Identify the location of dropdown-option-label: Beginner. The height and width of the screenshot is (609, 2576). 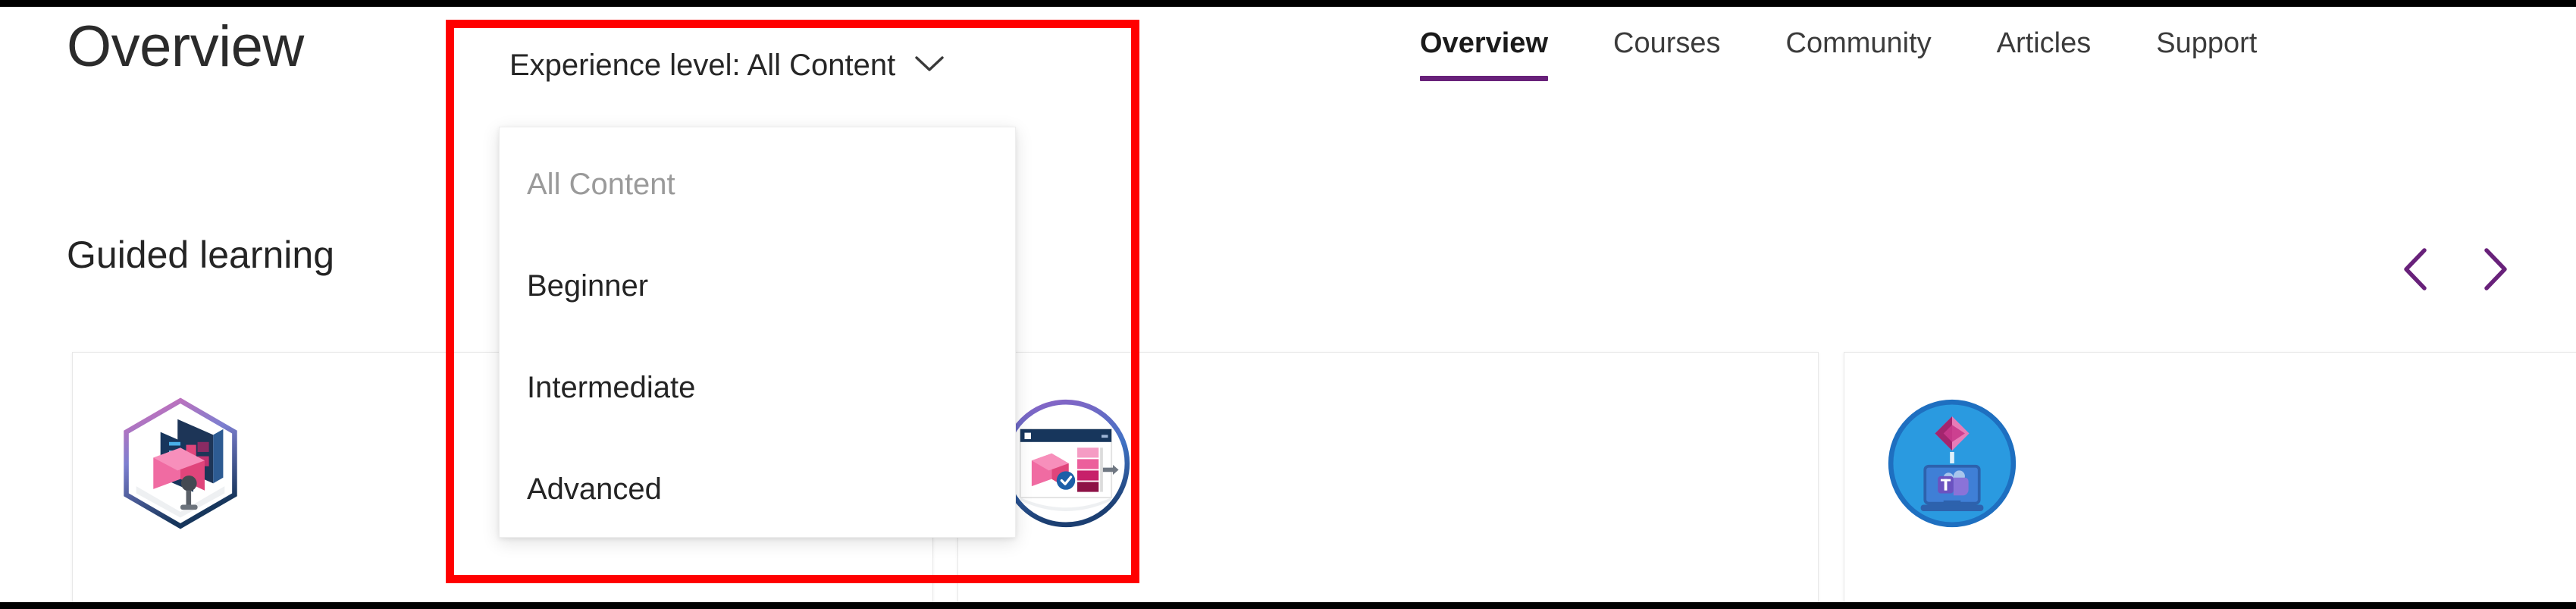
(588, 285).